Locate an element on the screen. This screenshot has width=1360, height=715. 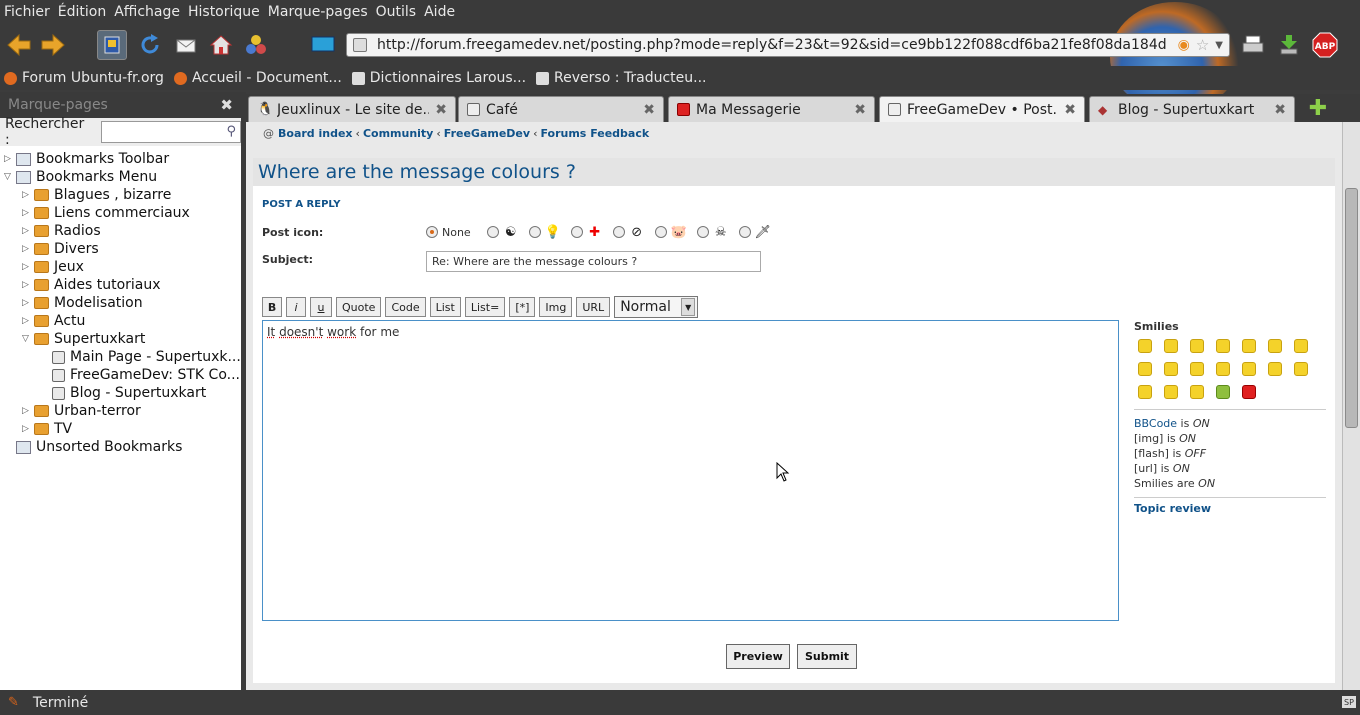
tab-jeuxlinux: 🐧 Jeuxlinux - Le site de... ✖ is located at coordinates (352, 109).